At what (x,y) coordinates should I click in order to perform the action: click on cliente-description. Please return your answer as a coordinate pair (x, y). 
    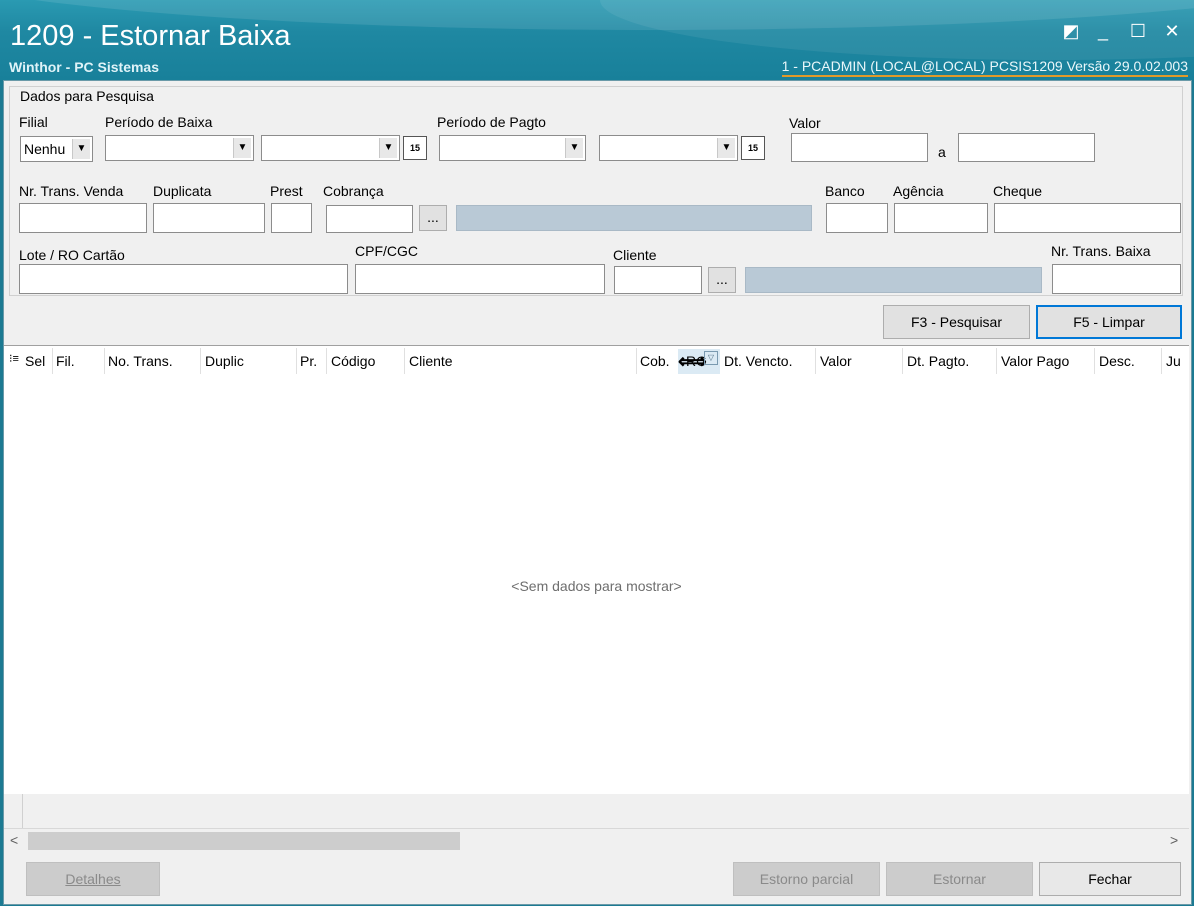
    Looking at the image, I should click on (893, 280).